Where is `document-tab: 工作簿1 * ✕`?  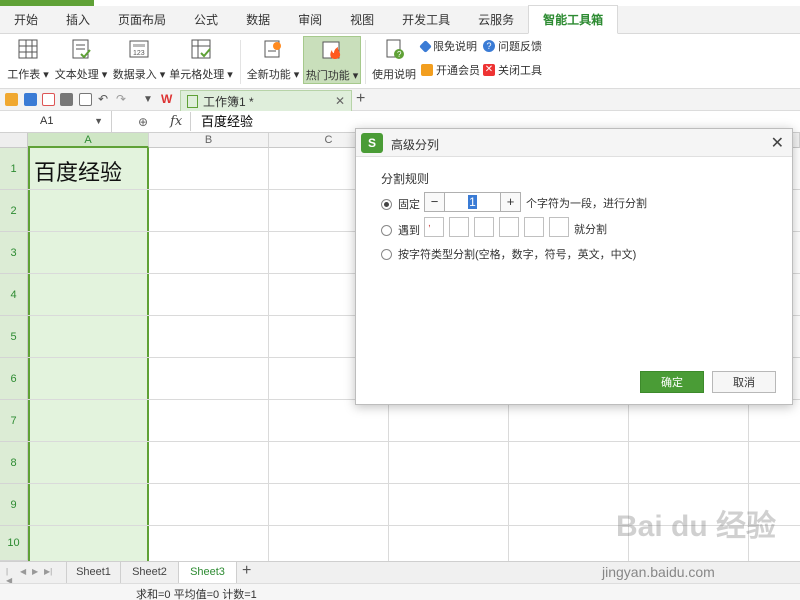 document-tab: 工作簿1 * ✕ is located at coordinates (266, 100).